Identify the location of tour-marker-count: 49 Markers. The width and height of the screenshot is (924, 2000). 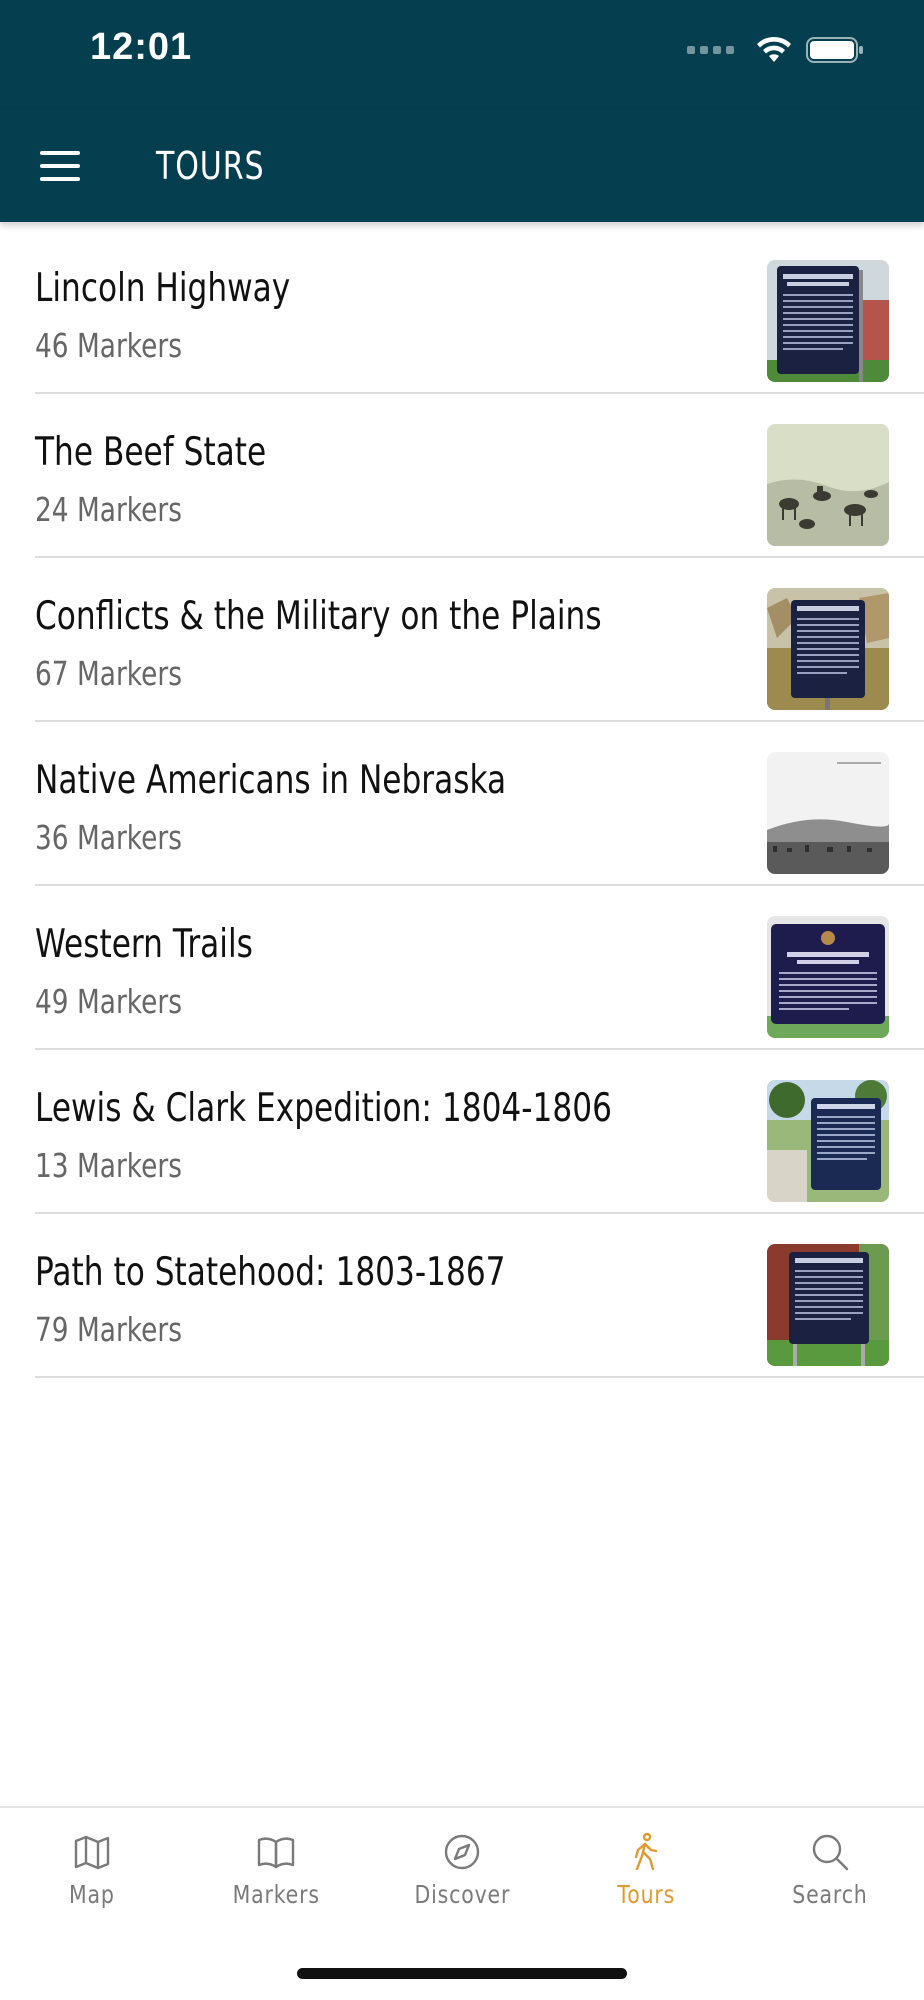
(108, 1001).